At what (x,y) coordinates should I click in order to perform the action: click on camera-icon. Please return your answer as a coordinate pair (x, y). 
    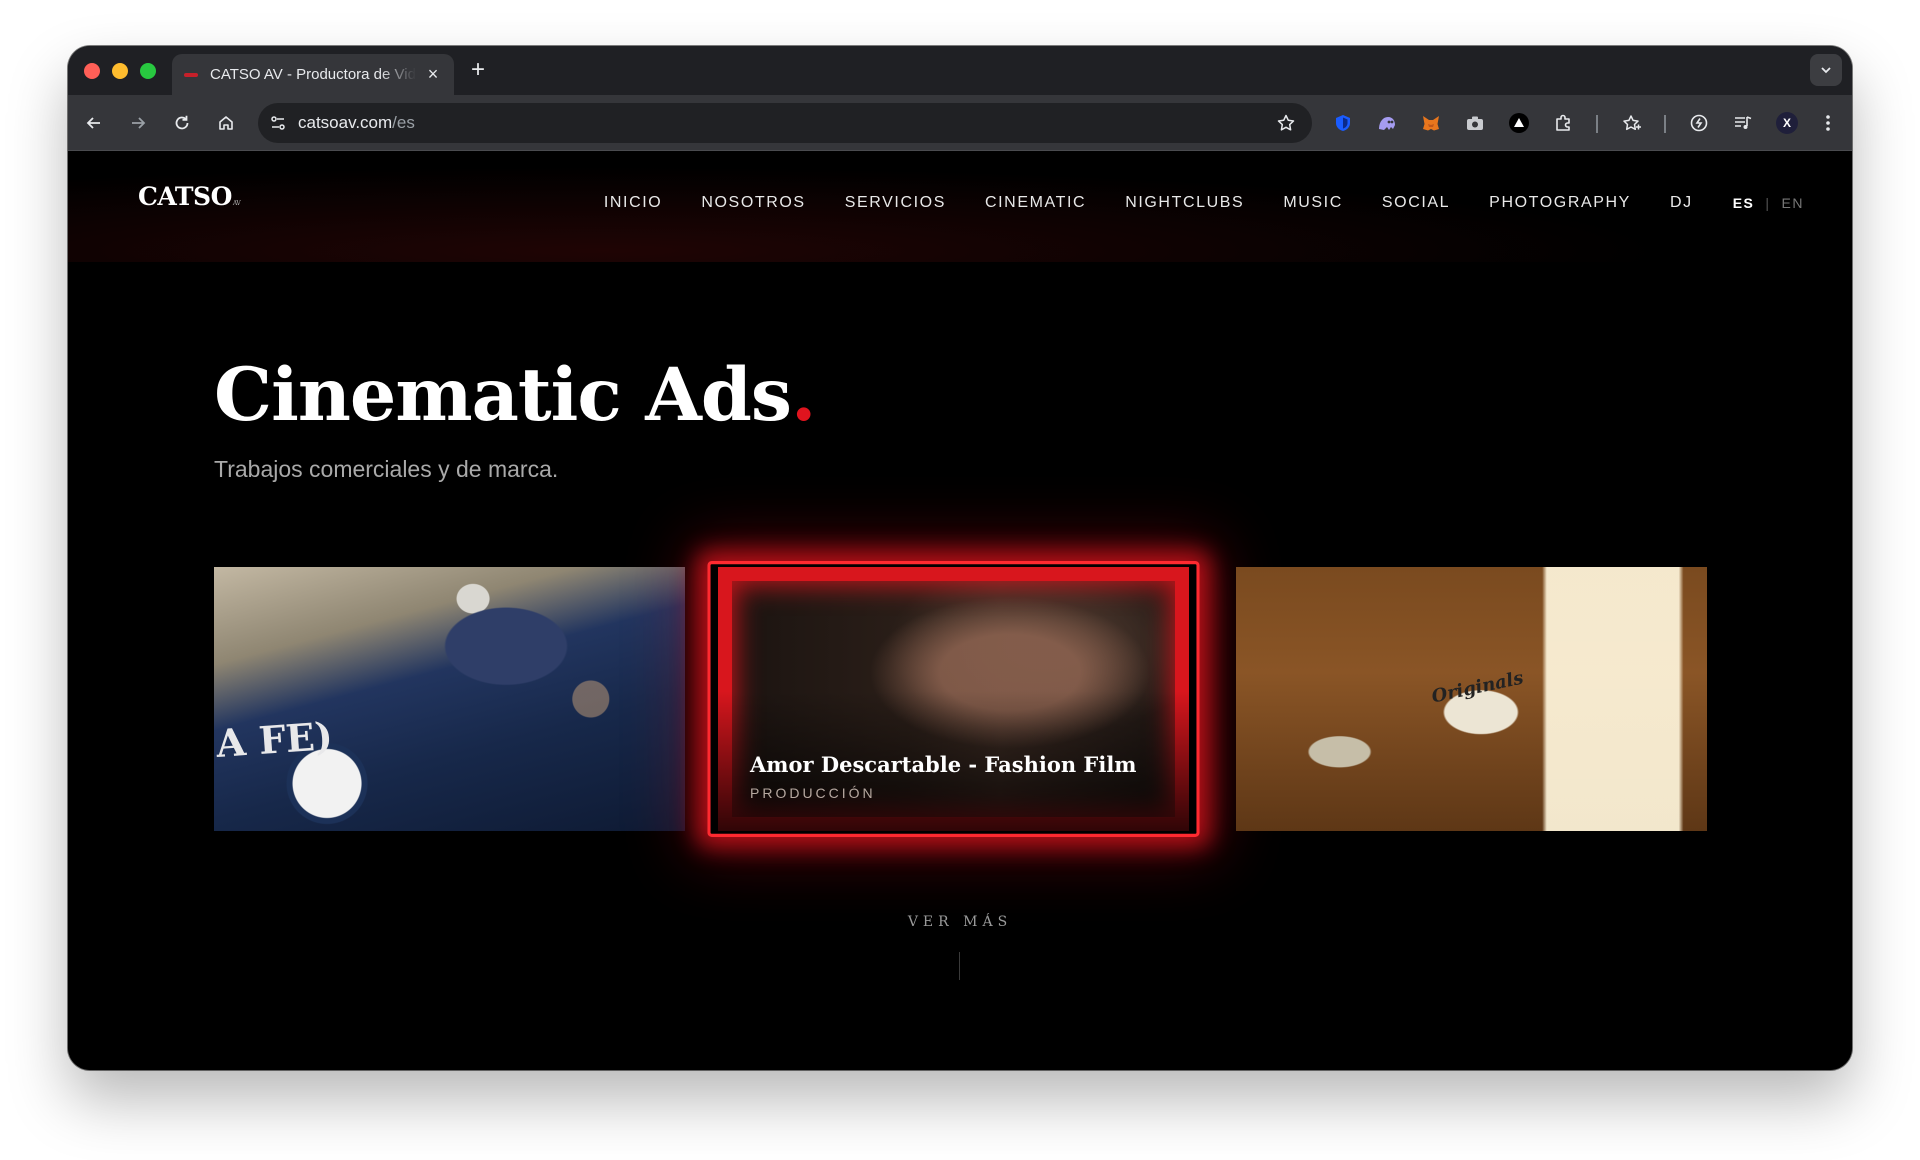
    Looking at the image, I should click on (1475, 123).